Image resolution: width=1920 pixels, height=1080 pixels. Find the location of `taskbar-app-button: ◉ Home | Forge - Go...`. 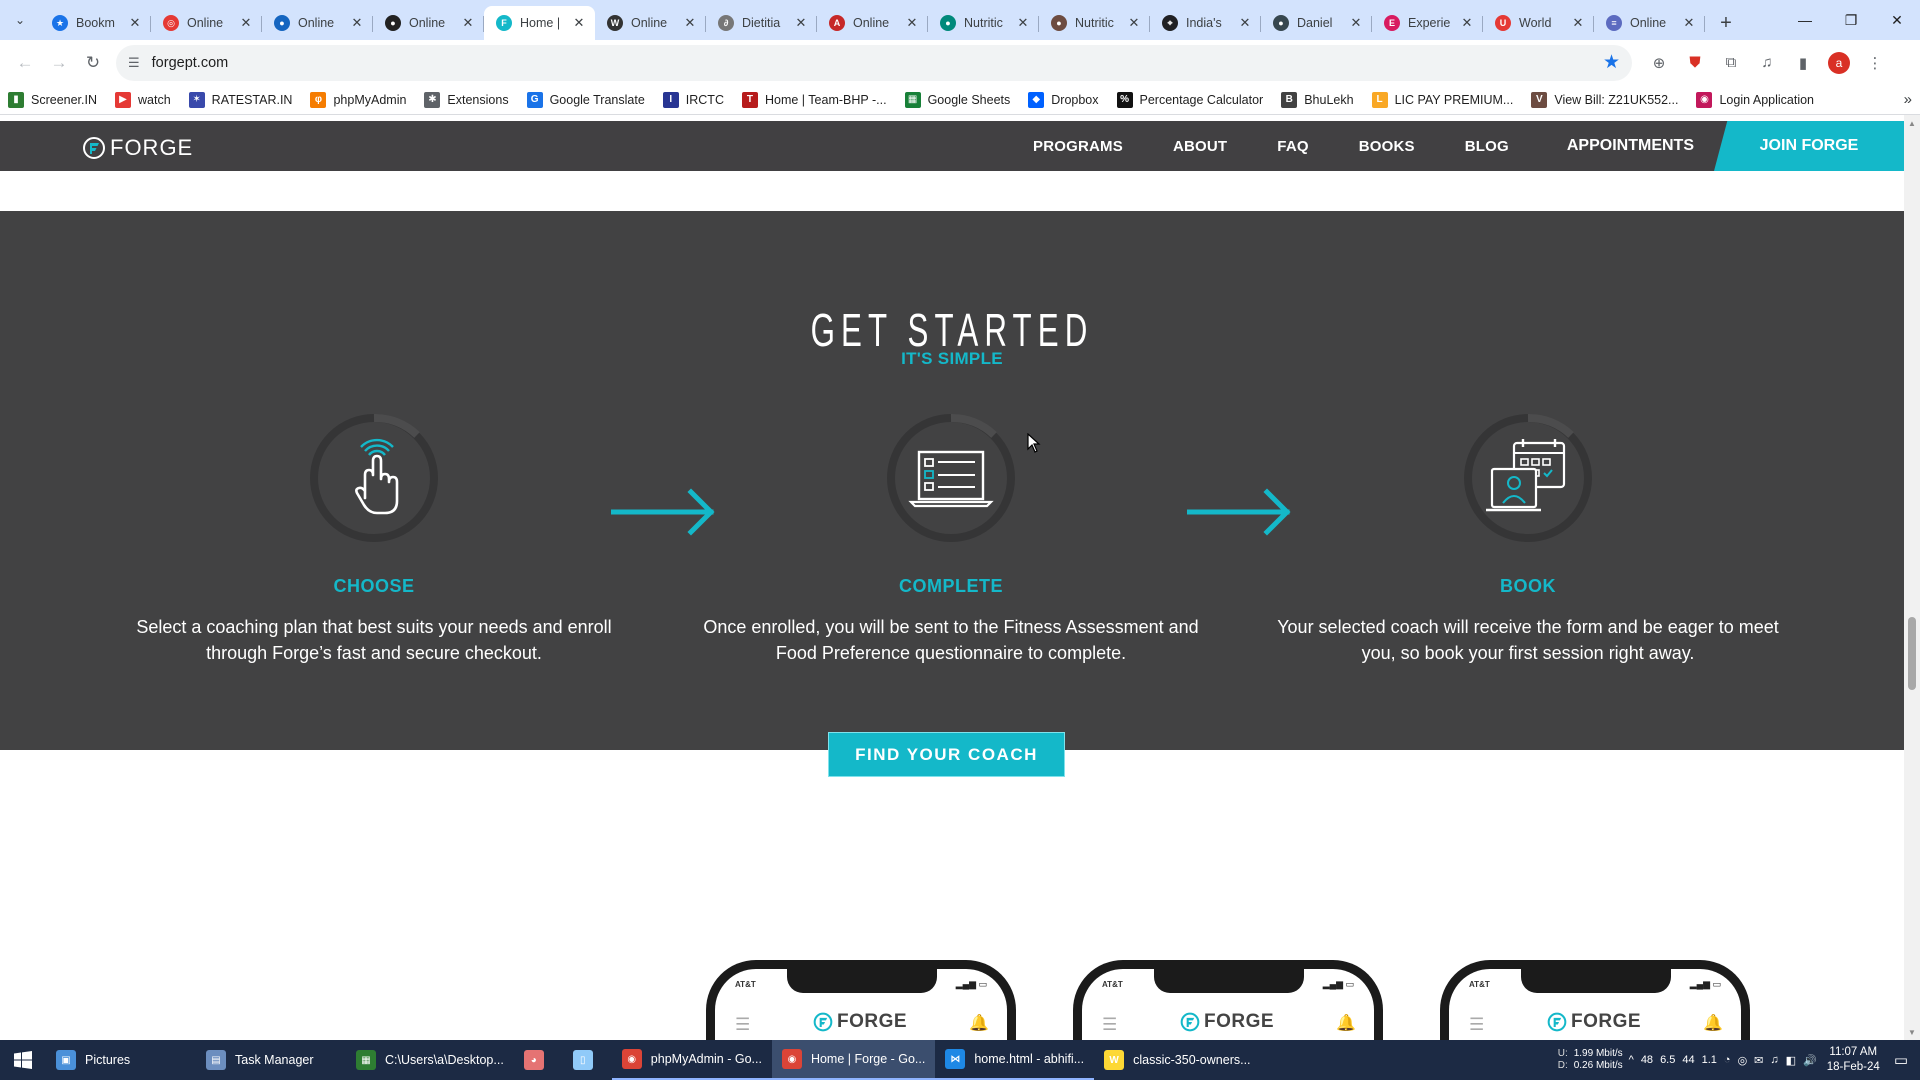

taskbar-app-button: ◉ Home | Forge - Go... is located at coordinates (853, 1060).